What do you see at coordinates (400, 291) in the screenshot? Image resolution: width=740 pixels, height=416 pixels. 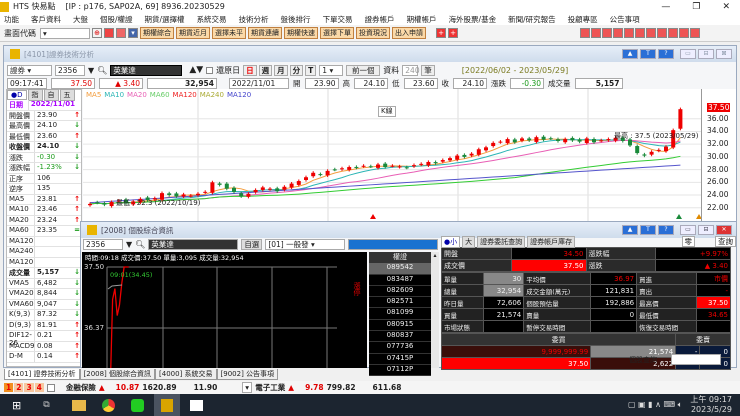 I see `warrant-item: 082609` at bounding box center [400, 291].